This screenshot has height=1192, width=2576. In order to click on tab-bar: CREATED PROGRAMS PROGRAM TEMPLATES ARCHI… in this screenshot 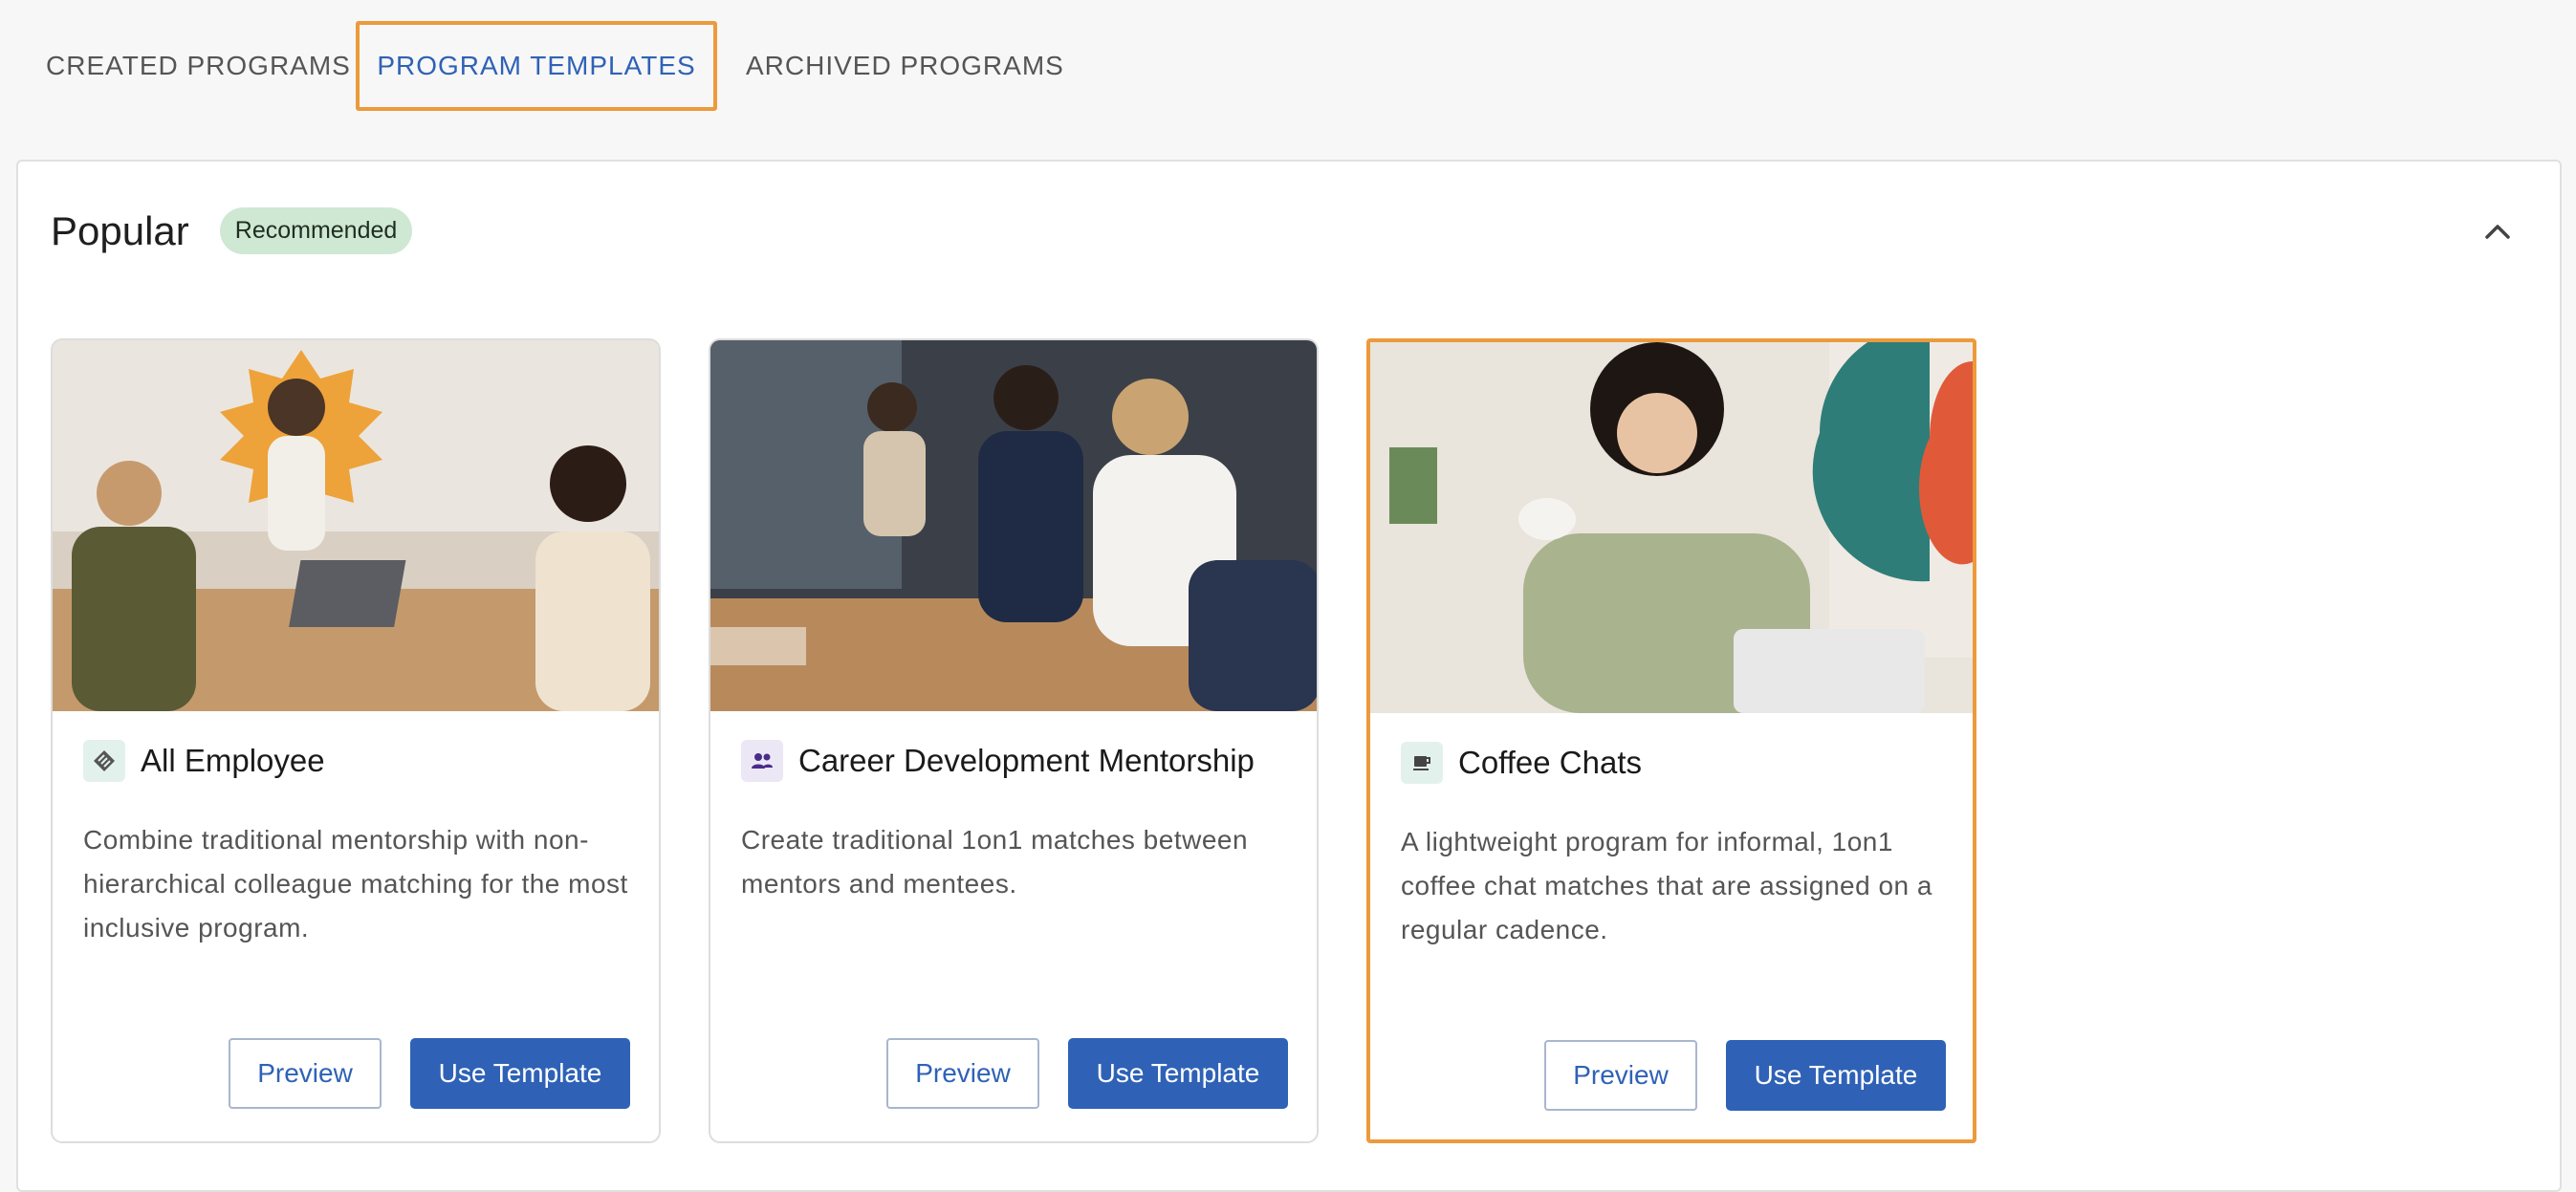, I will do `click(1288, 67)`.